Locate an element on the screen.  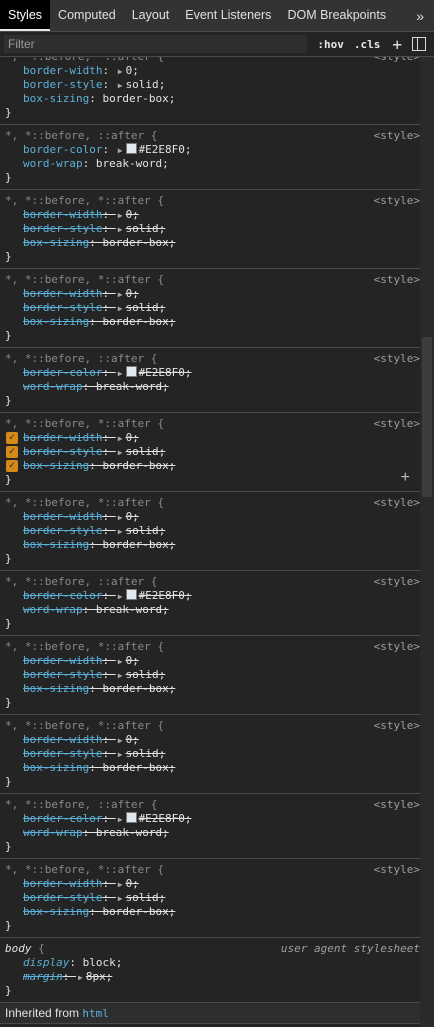
tab-computed: Computed is located at coordinates (87, 15).